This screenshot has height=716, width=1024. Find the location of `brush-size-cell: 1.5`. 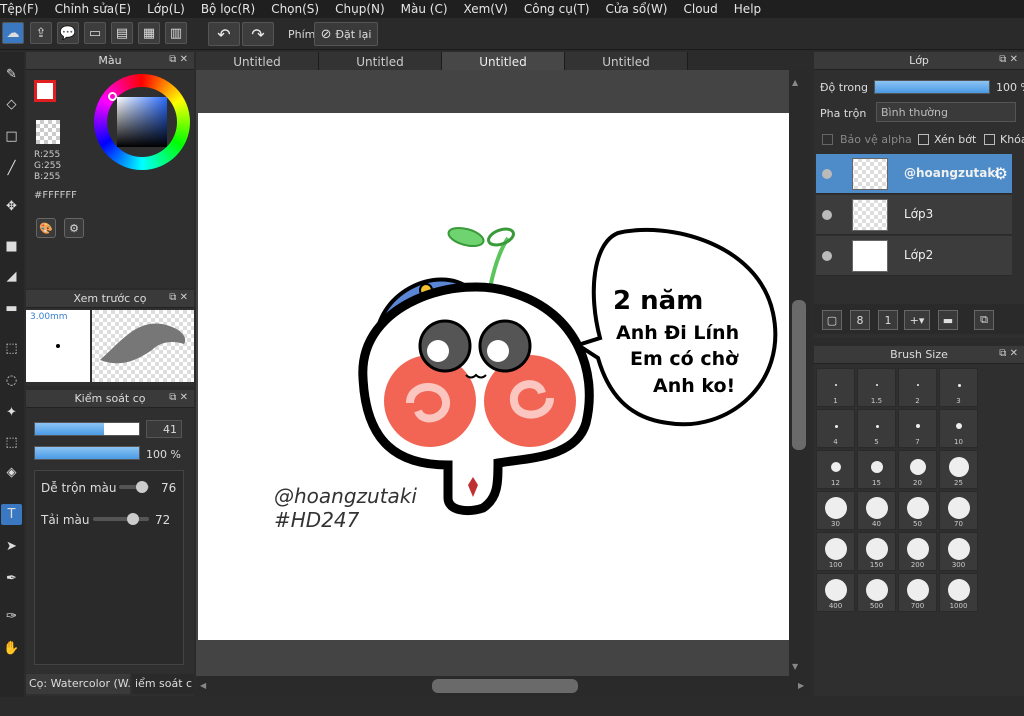

brush-size-cell: 1.5 is located at coordinates (876, 387).